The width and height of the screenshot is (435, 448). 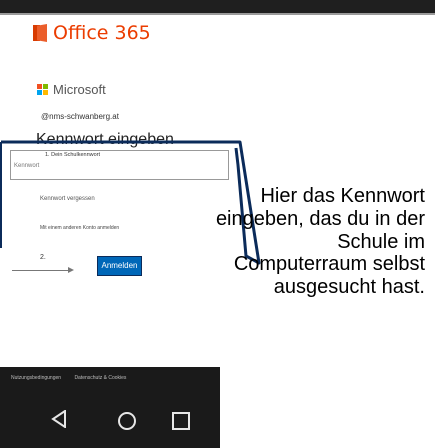 I want to click on forgot-password-link: Kennwort vergessen, so click(x=67, y=199).